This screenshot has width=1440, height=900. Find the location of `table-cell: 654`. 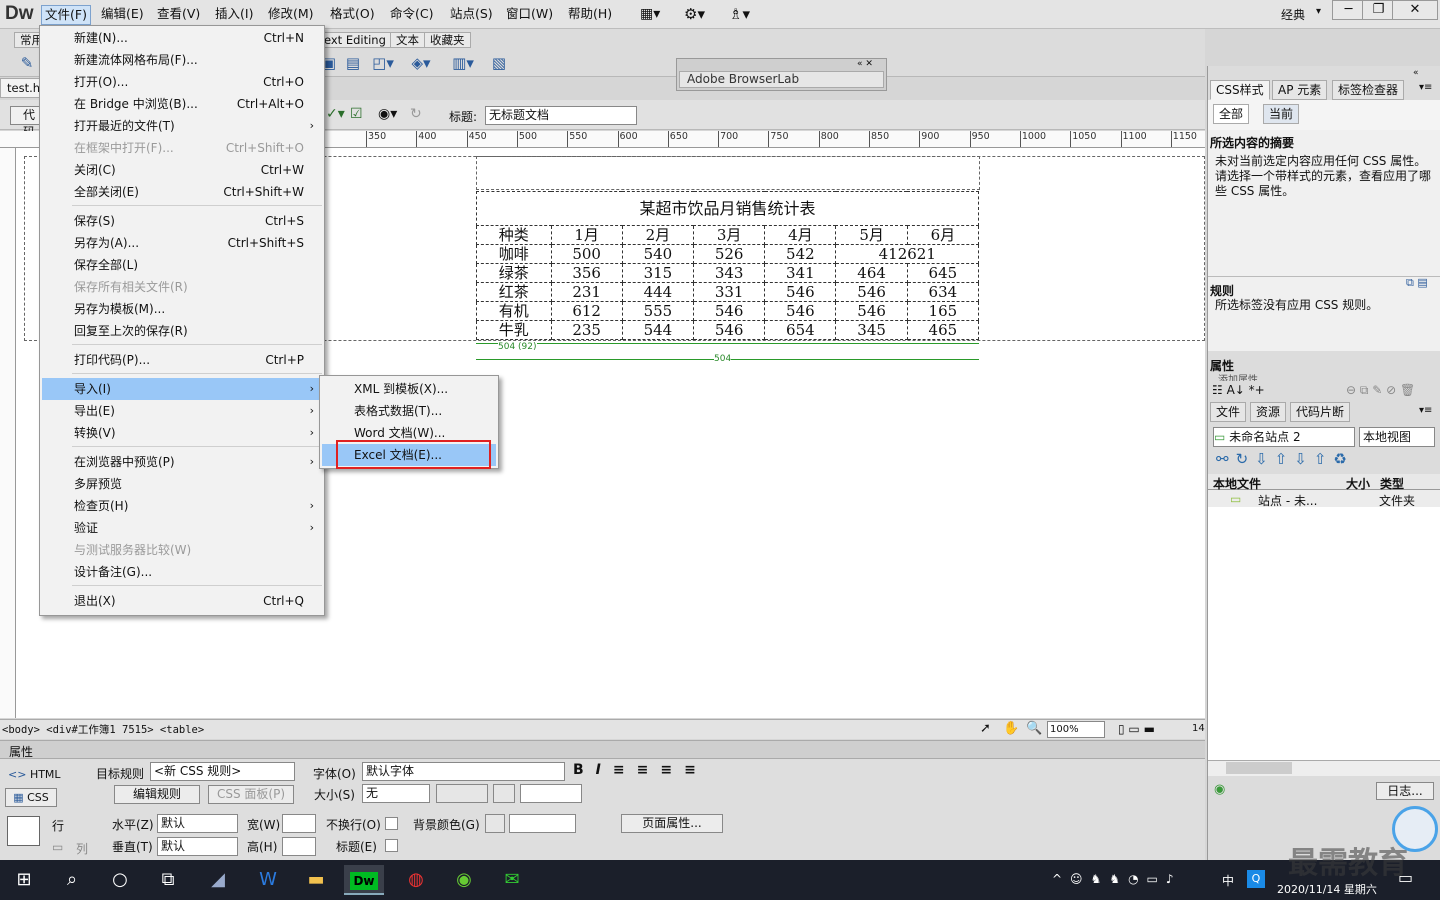

table-cell: 654 is located at coordinates (800, 330).